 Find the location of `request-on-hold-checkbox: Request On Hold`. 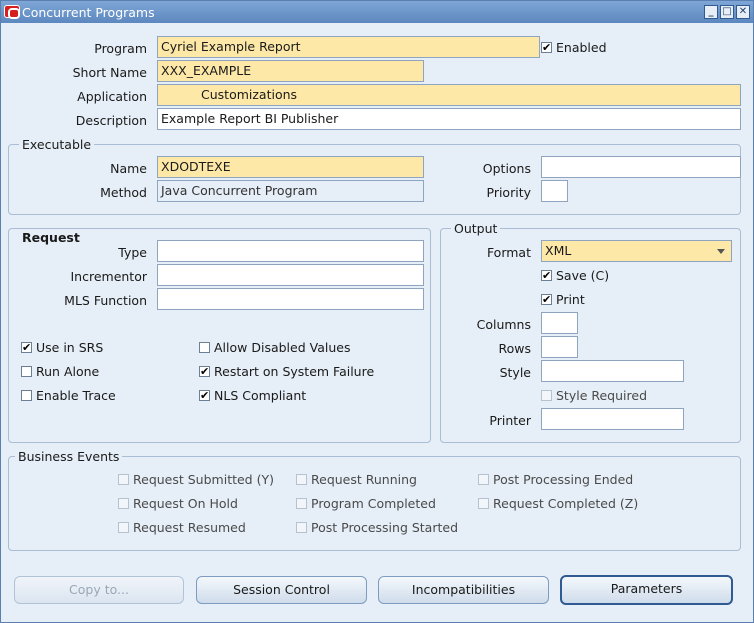

request-on-hold-checkbox: Request On Hold is located at coordinates (178, 503).